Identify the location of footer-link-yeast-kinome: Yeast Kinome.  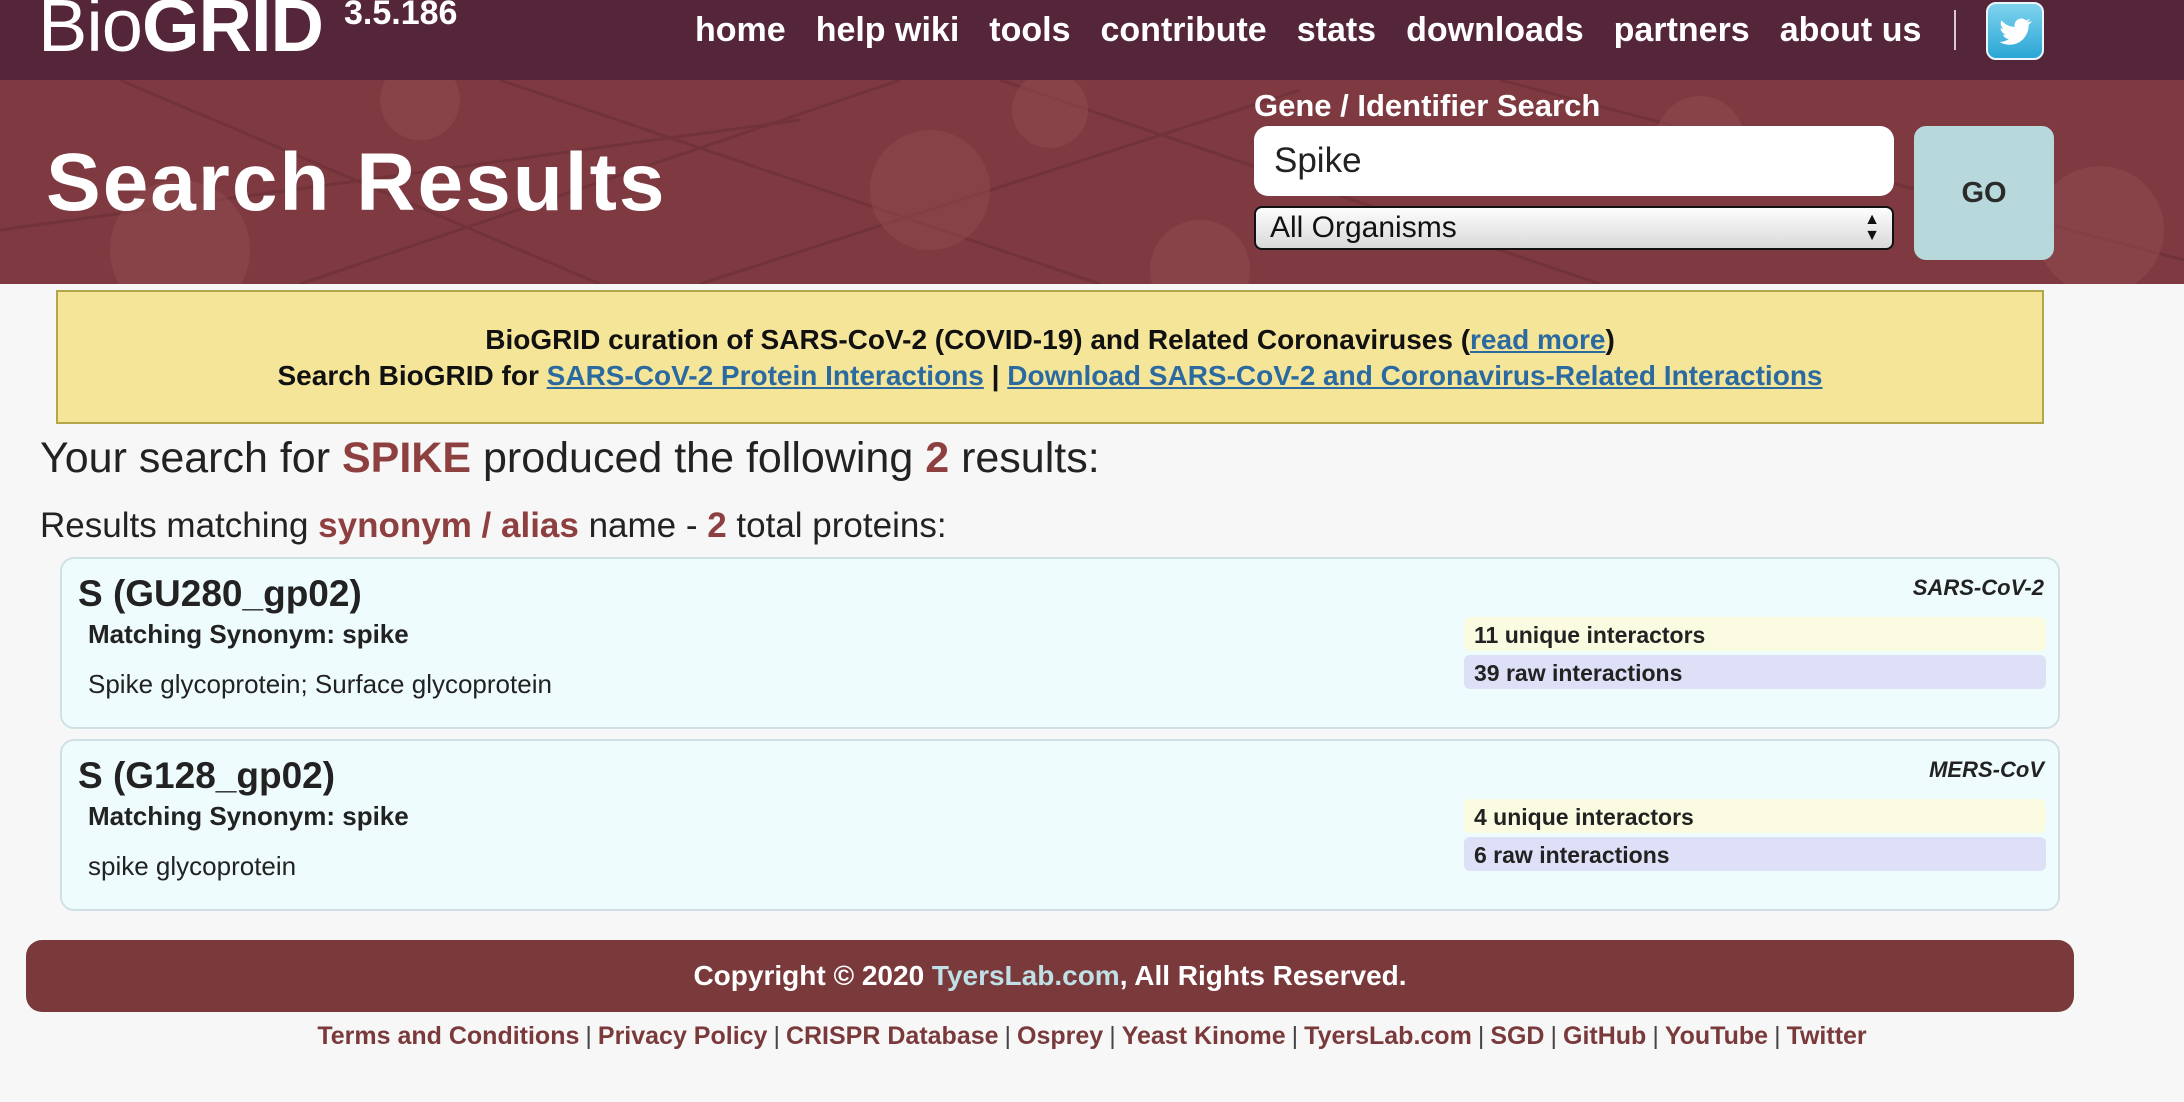
(1204, 1036).